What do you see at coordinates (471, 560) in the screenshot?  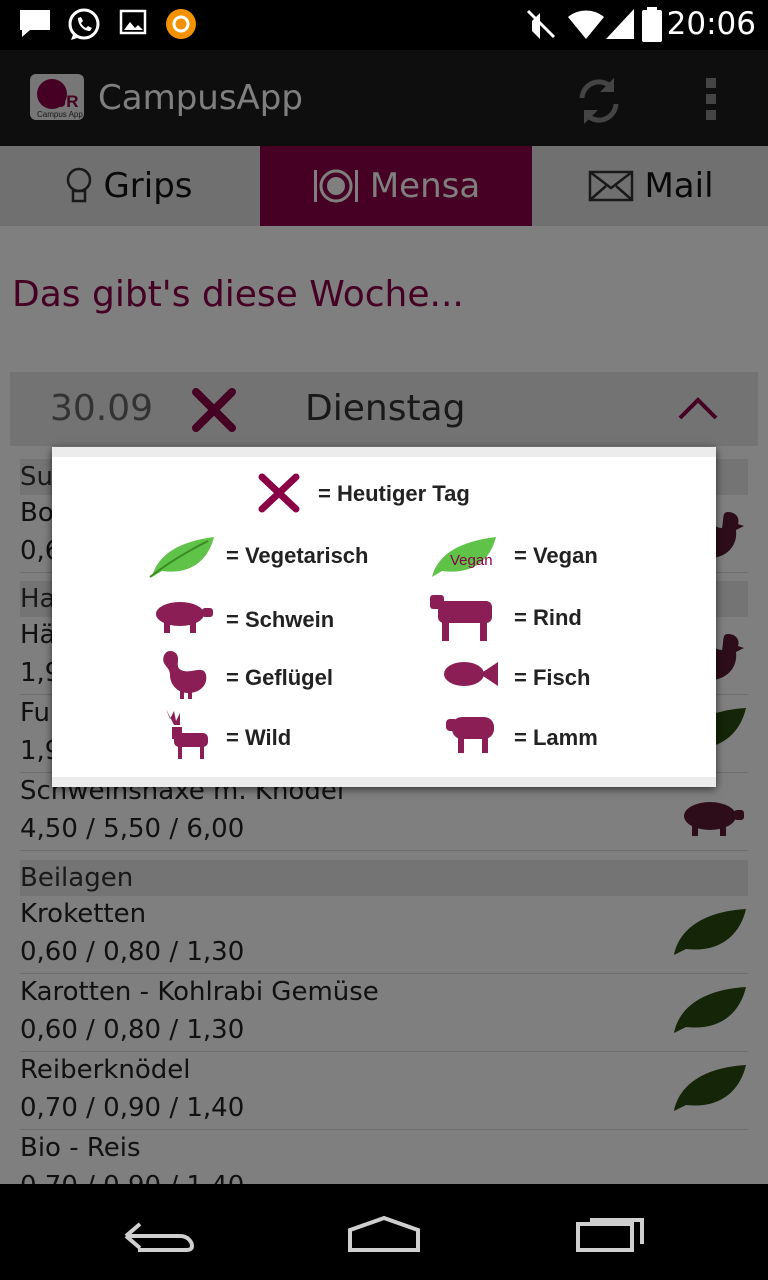 I see `svg-text: Vegan` at bounding box center [471, 560].